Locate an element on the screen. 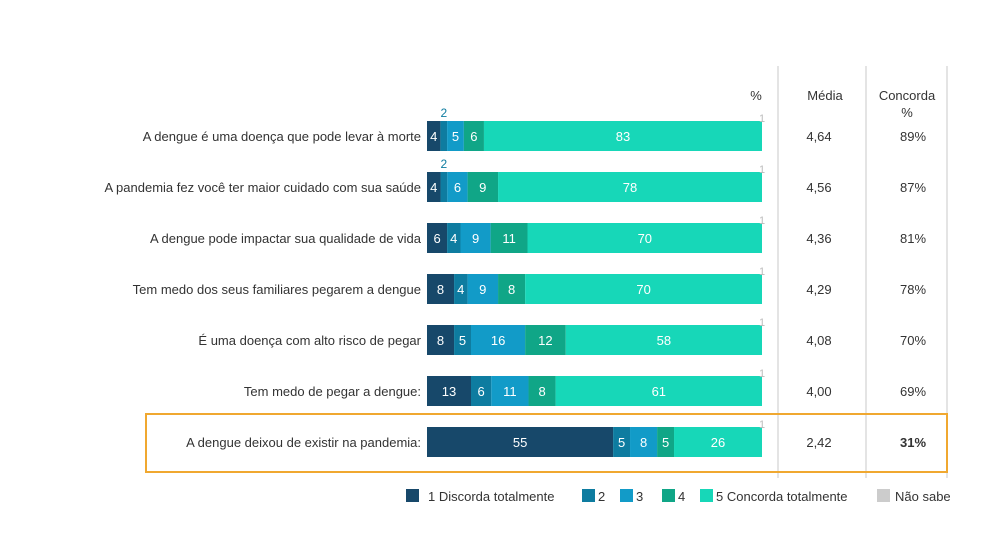  media-value: 2,42 is located at coordinates (818, 442).